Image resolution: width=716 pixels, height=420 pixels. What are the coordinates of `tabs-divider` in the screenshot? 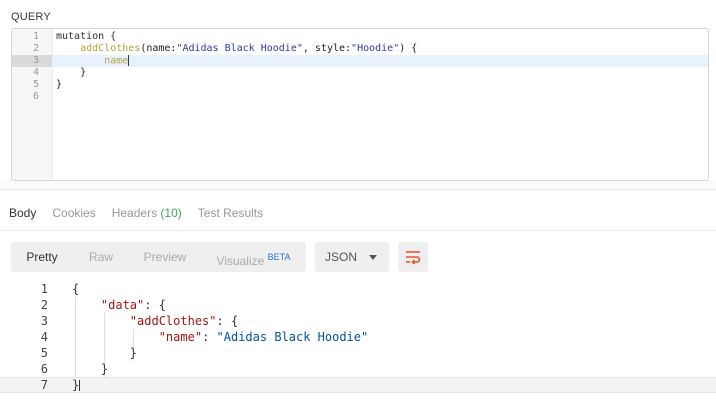 It's located at (358, 230).